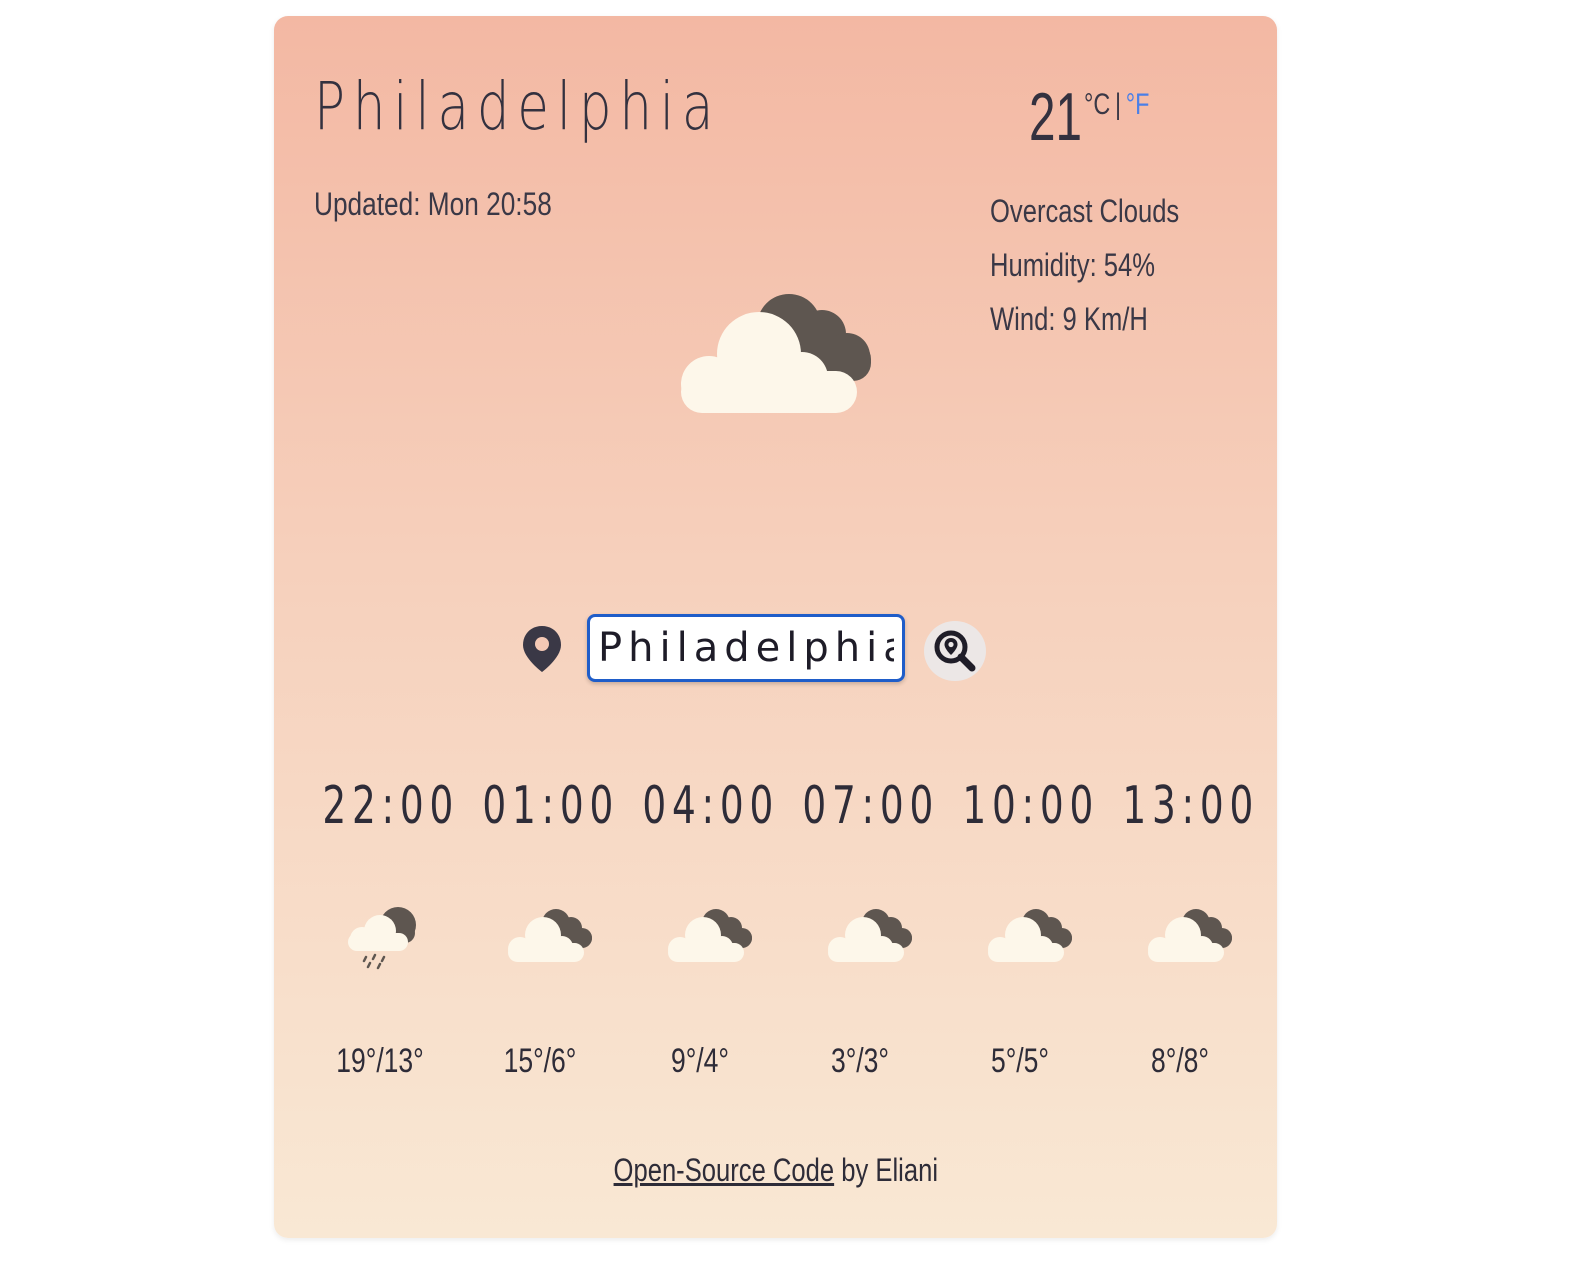  I want to click on footer: Open-Source Code by Eliani, so click(775, 1170).